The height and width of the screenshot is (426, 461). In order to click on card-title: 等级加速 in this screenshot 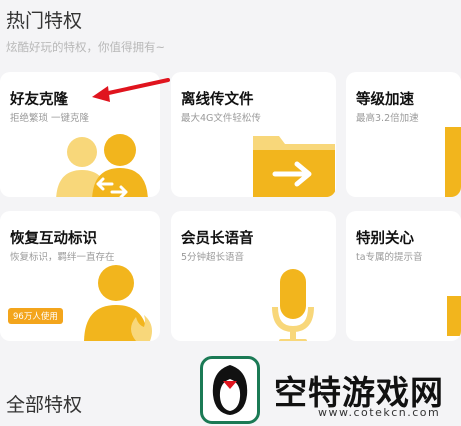, I will do `click(385, 100)`.